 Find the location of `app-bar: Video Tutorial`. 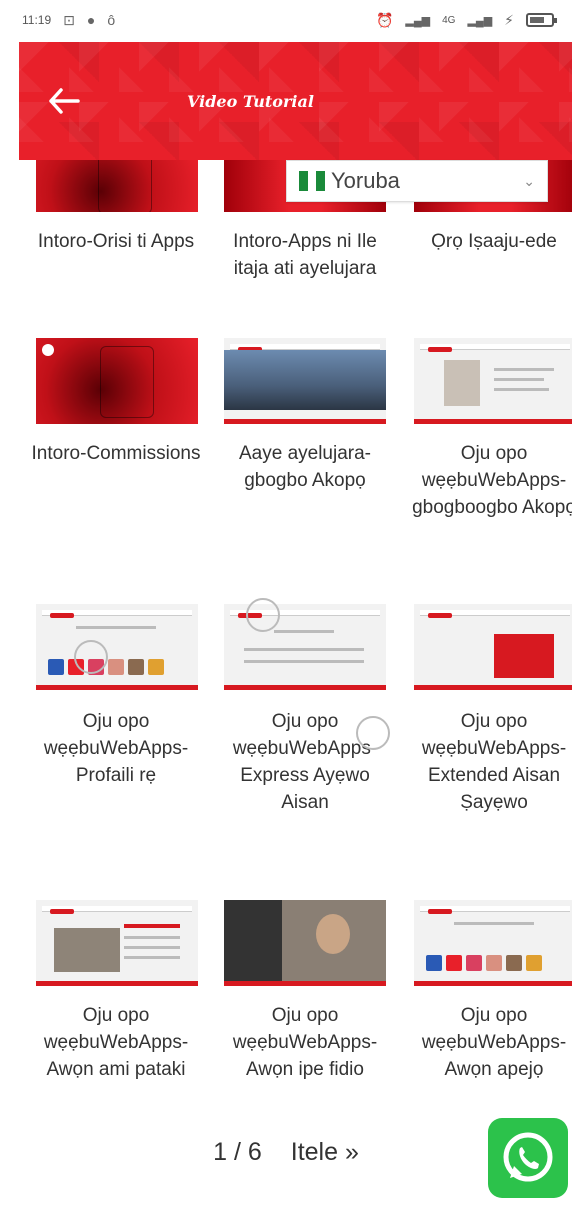

app-bar: Video Tutorial is located at coordinates (295, 101).